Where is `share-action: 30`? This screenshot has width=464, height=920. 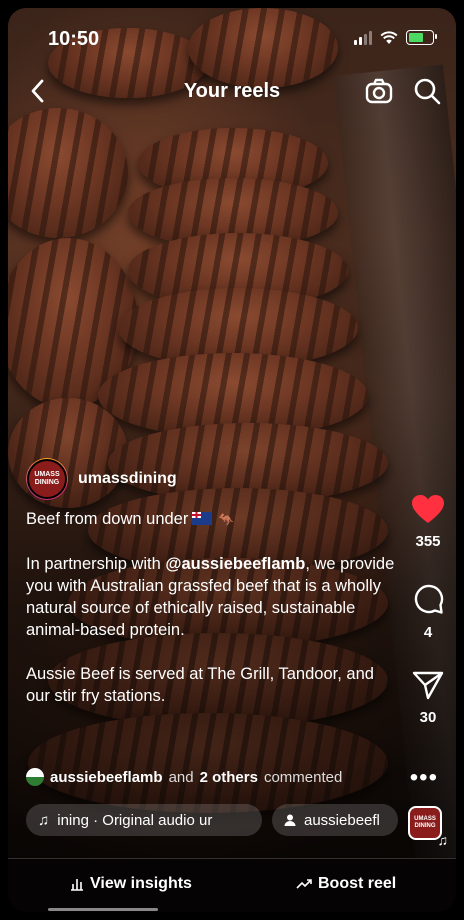 share-action: 30 is located at coordinates (428, 698).